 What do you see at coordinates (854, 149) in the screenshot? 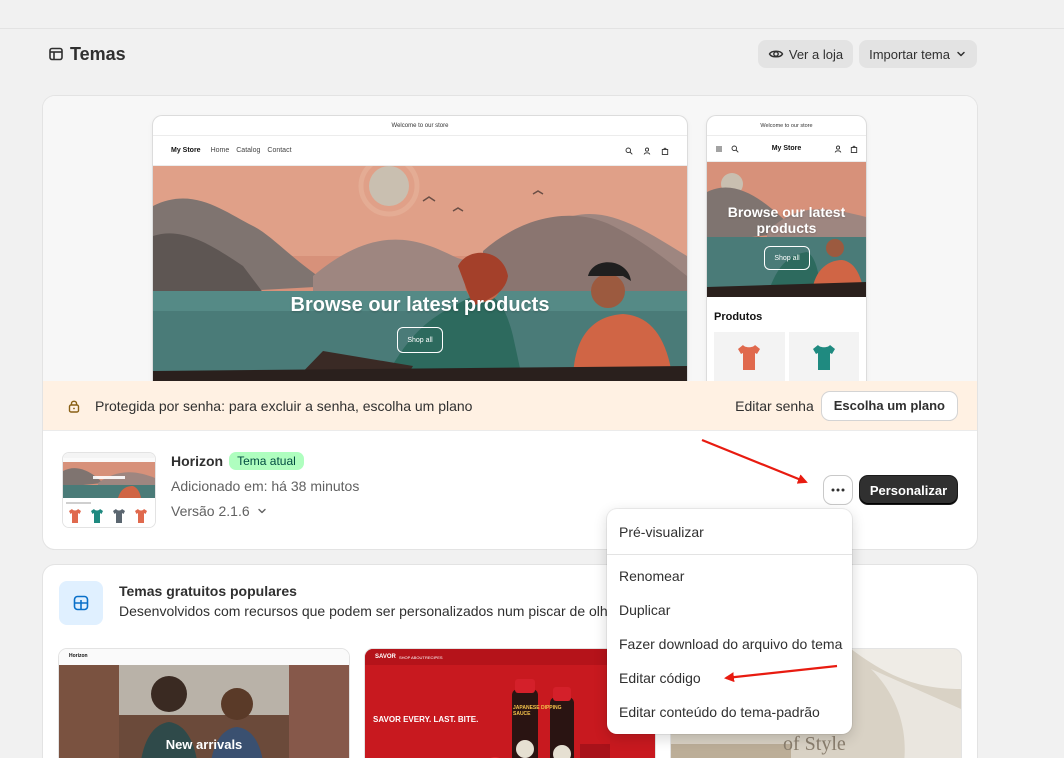
I see `mobile-cart-icon` at bounding box center [854, 149].